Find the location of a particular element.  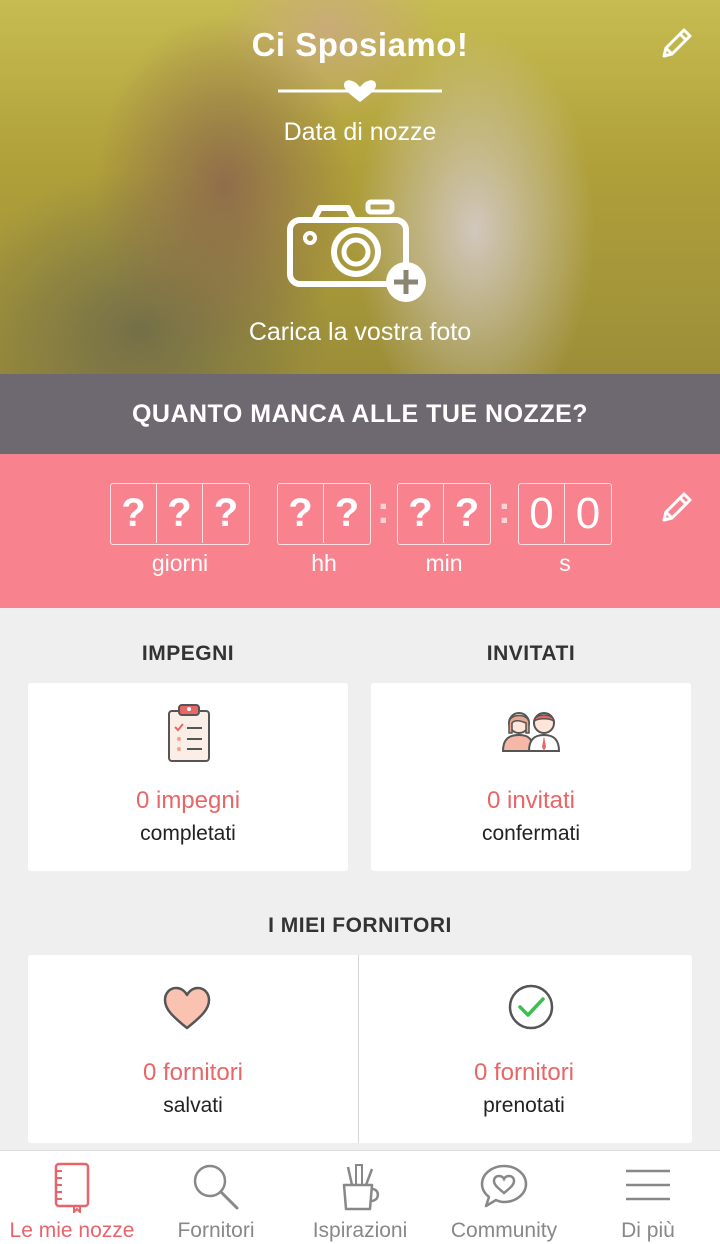

booked-vendors-label: prenotati is located at coordinates (524, 1105).